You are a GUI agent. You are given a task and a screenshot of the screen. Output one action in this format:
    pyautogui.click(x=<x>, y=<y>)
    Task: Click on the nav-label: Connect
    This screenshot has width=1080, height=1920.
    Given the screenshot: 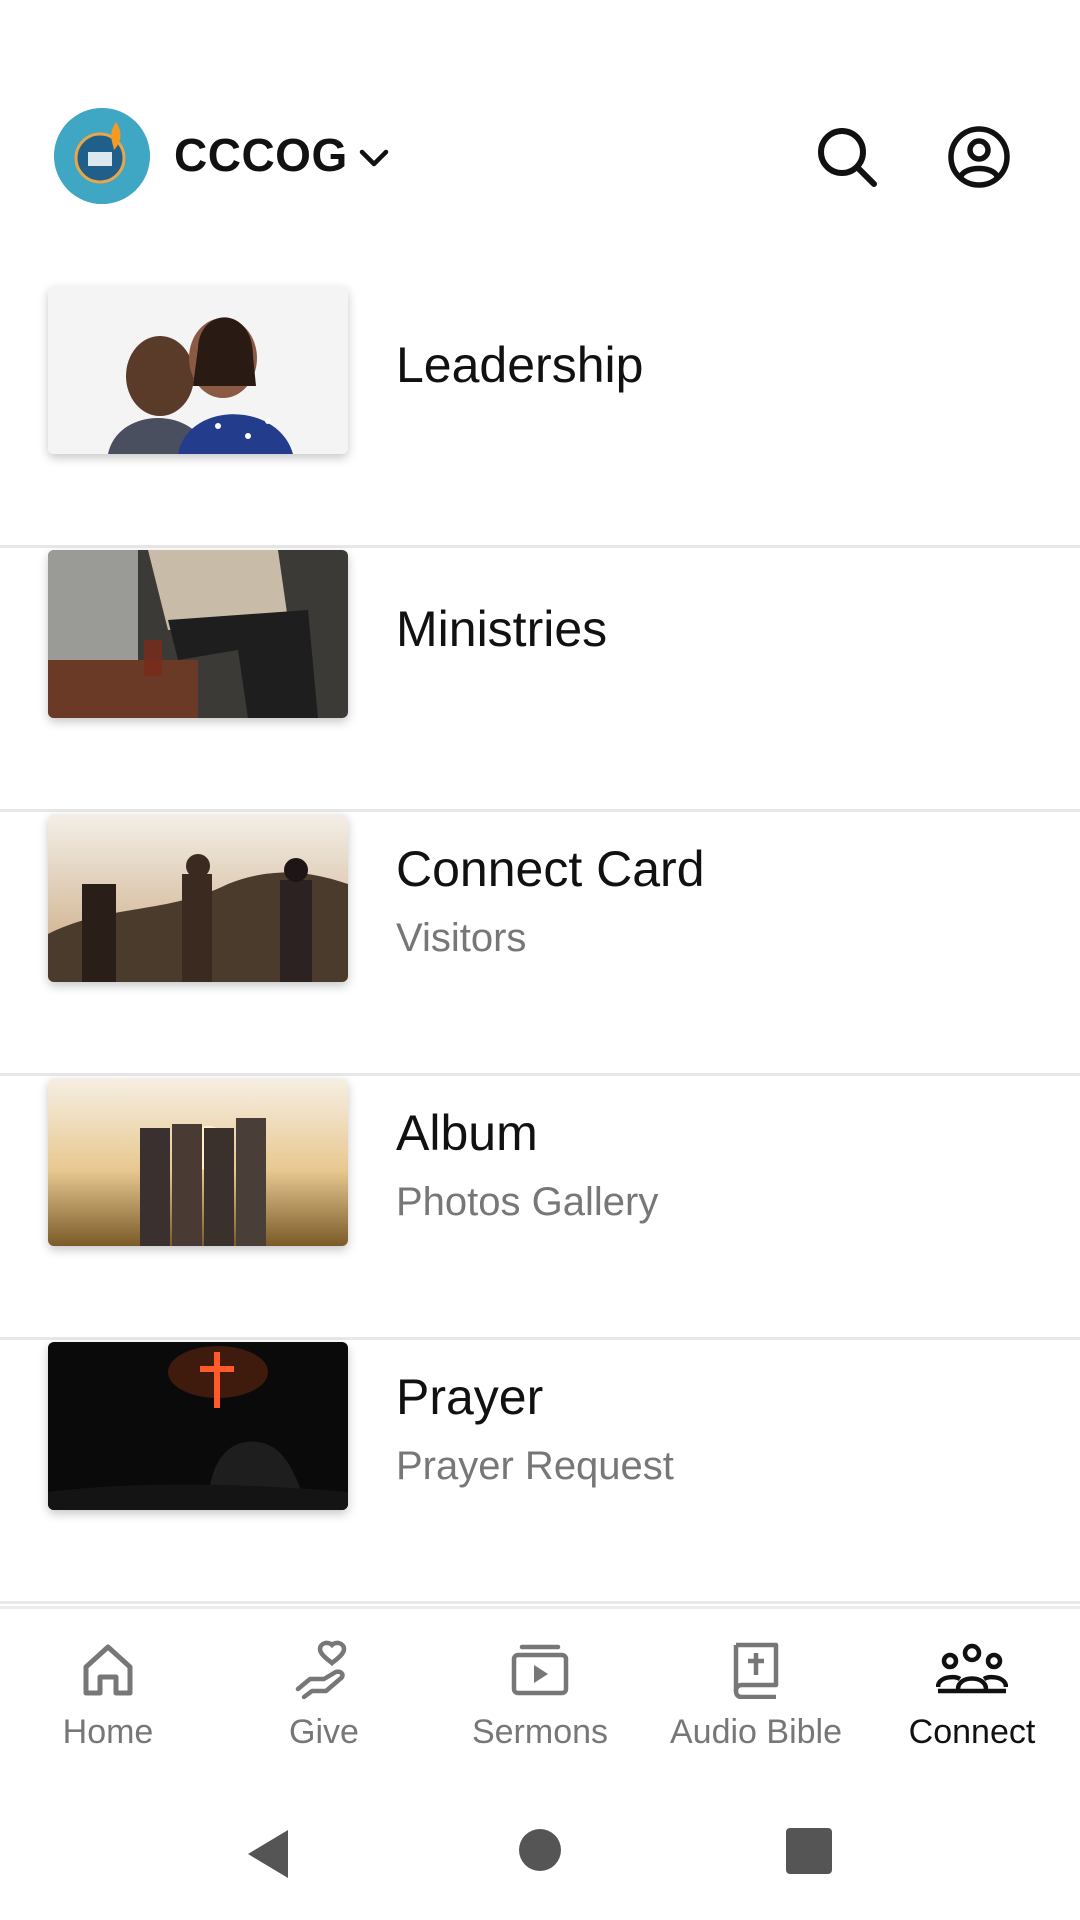 What is the action you would take?
    pyautogui.click(x=972, y=1732)
    